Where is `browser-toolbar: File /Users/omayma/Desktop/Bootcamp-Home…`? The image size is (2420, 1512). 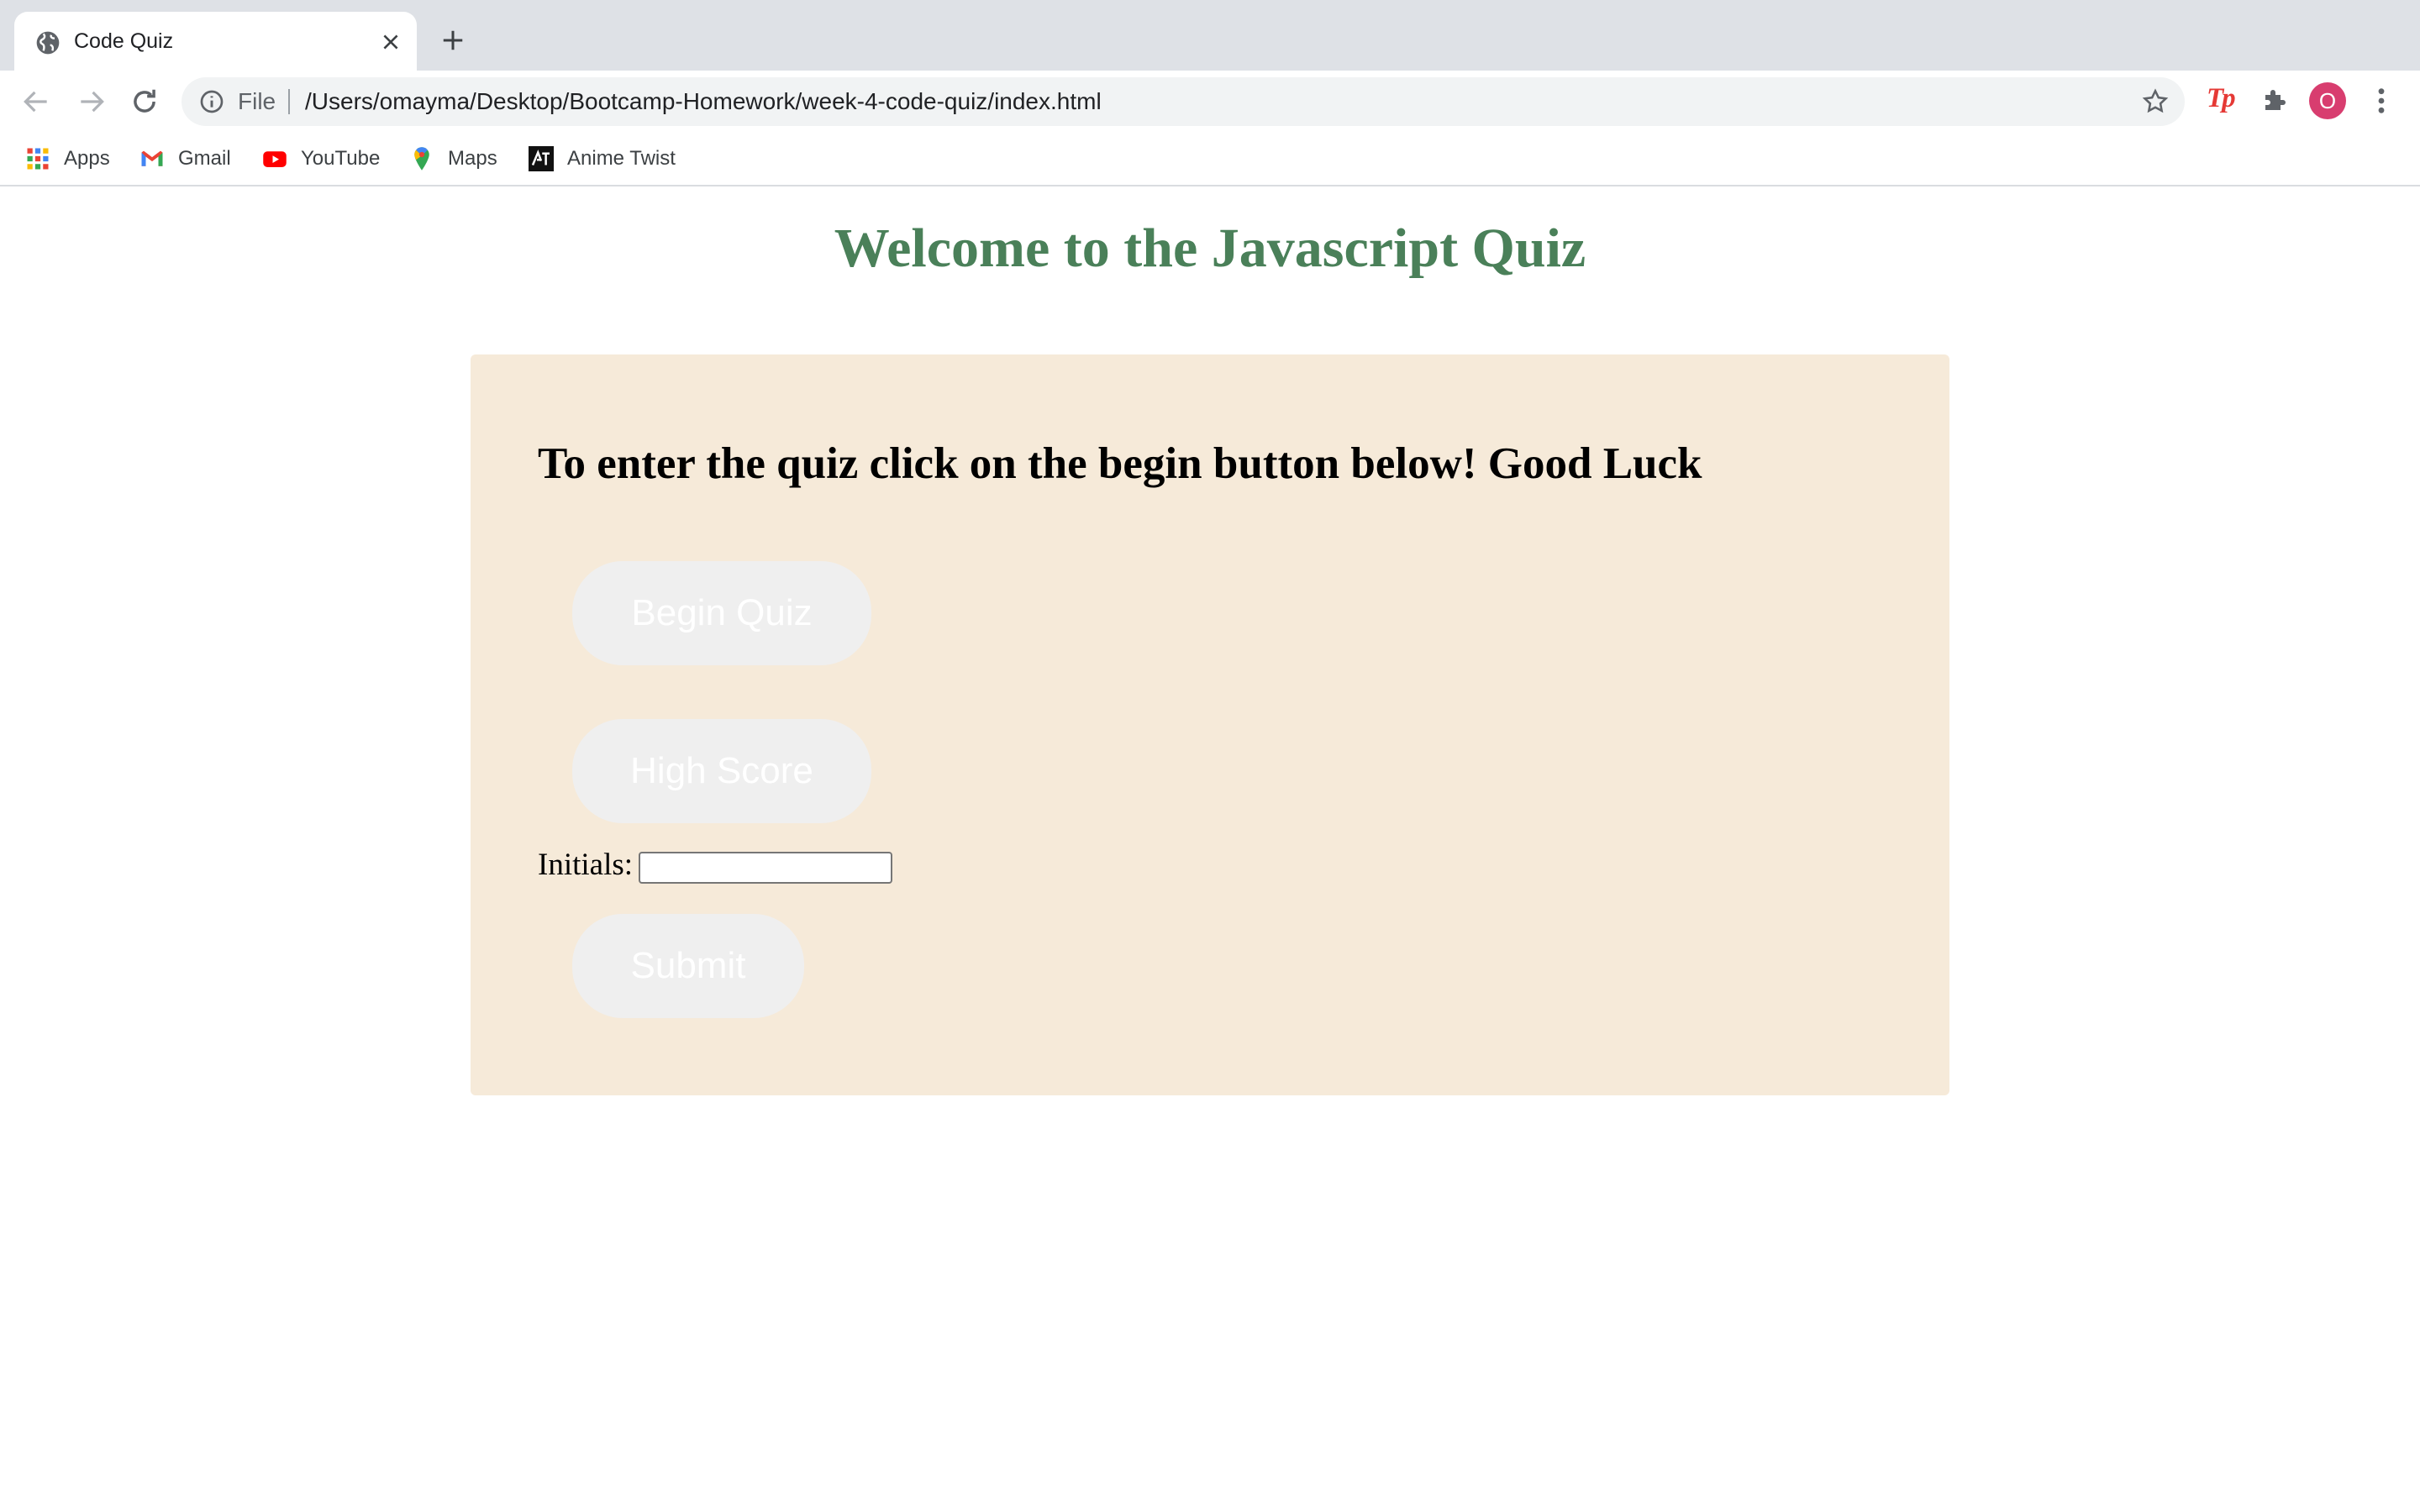
browser-toolbar: File /Users/omayma/Desktop/Bootcamp-Home… is located at coordinates (1210, 102).